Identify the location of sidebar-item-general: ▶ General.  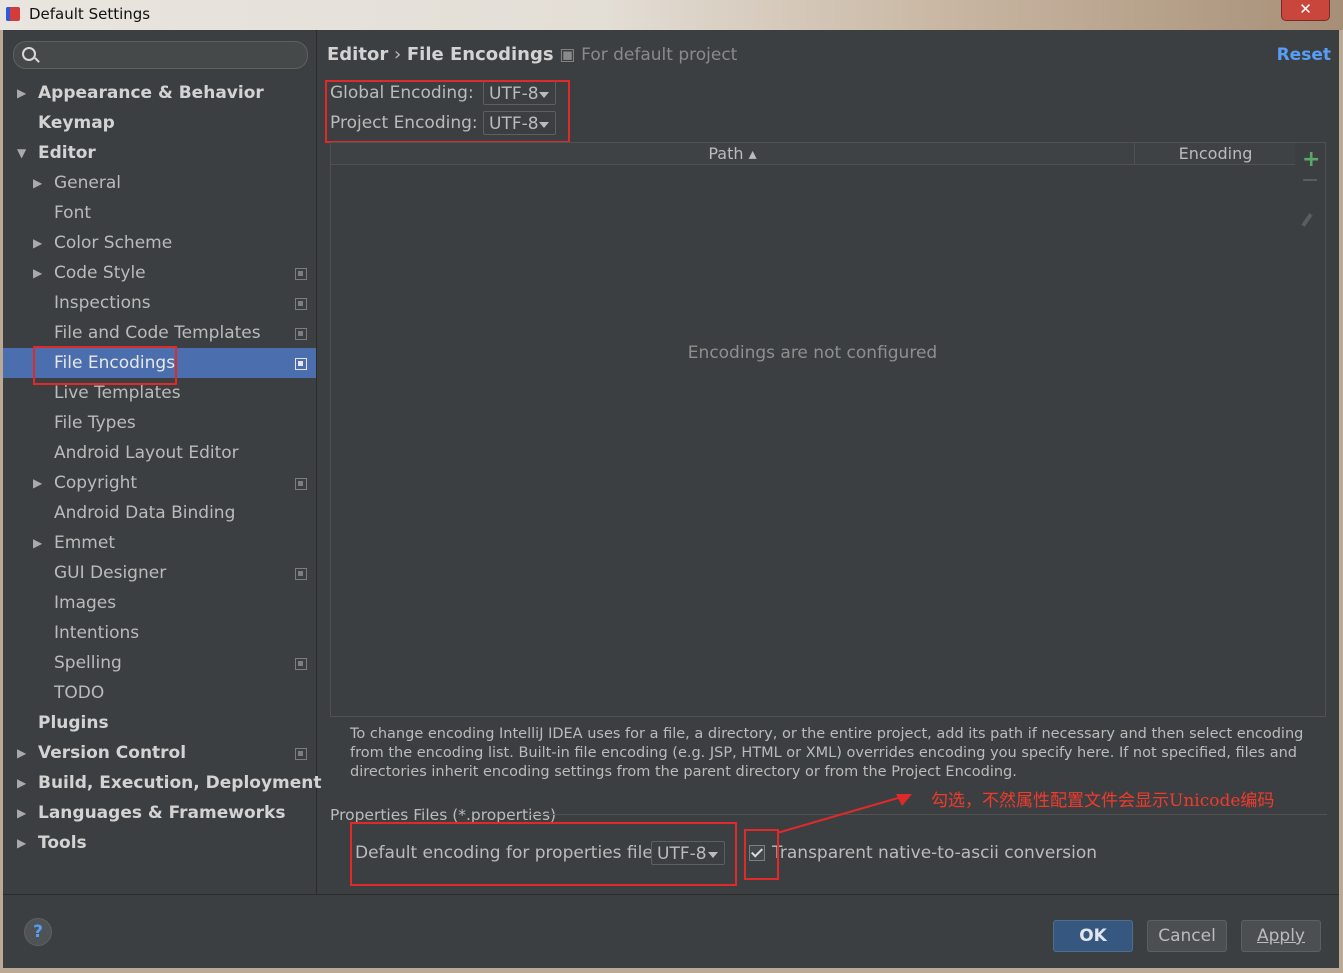
(159, 183).